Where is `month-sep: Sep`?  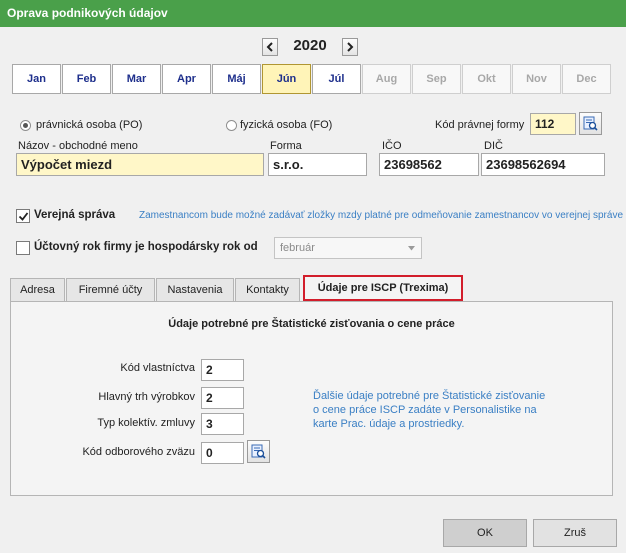 month-sep: Sep is located at coordinates (436, 79).